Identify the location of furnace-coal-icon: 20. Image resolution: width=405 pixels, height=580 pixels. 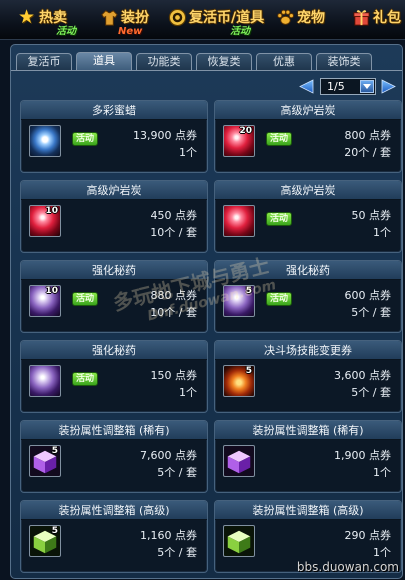
(239, 141).